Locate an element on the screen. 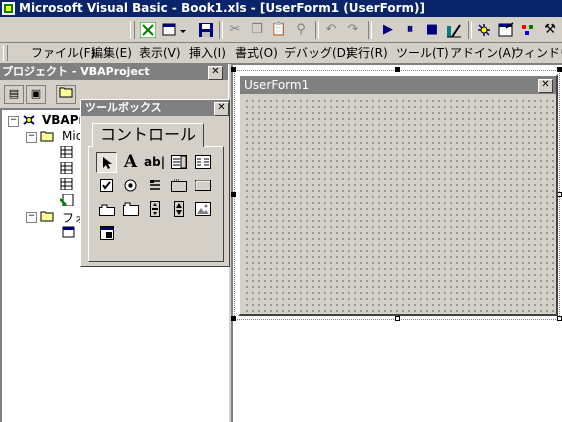  optionbutton-tool-icon is located at coordinates (130, 185).